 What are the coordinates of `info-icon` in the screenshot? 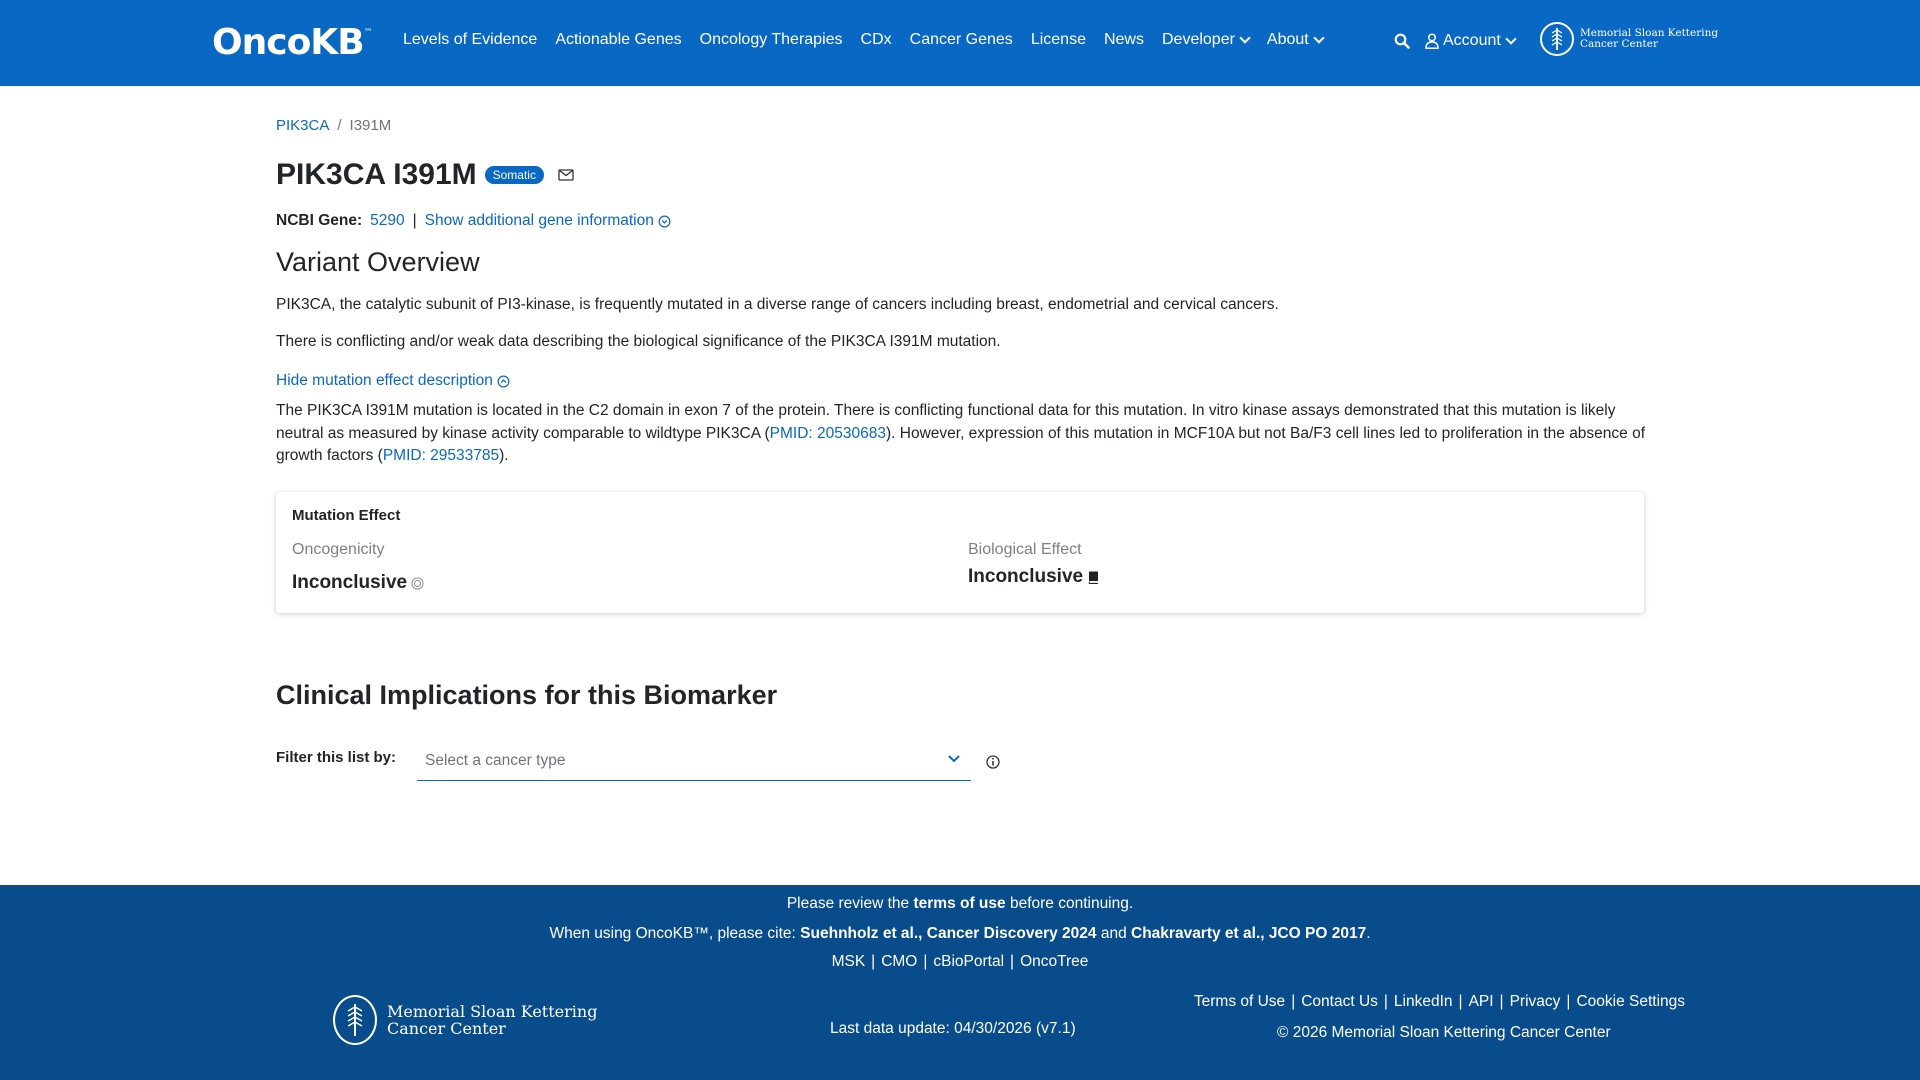 It's located at (993, 762).